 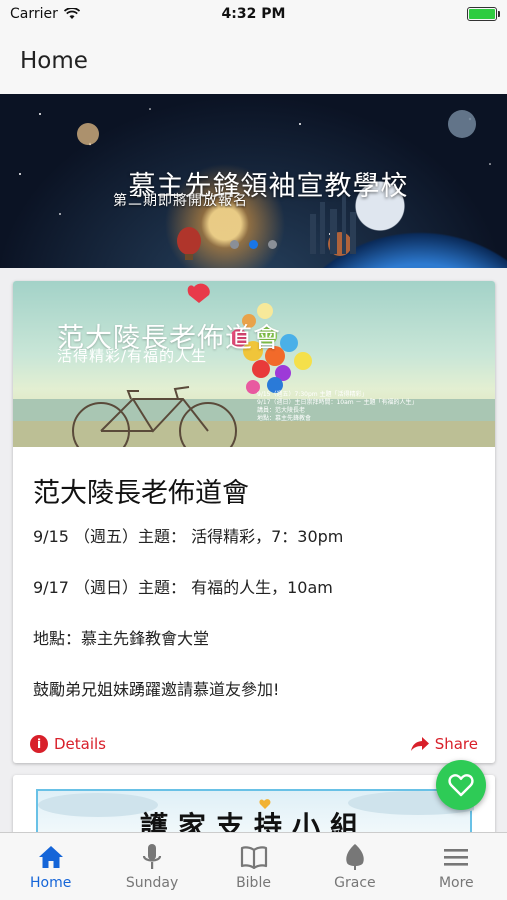 What do you see at coordinates (456, 744) in the screenshot?
I see `share-label: Share` at bounding box center [456, 744].